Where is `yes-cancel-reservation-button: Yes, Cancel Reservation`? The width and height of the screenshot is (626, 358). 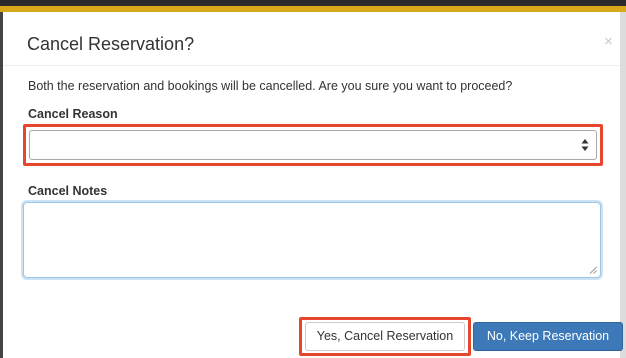
yes-cancel-reservation-button: Yes, Cancel Reservation is located at coordinates (385, 336).